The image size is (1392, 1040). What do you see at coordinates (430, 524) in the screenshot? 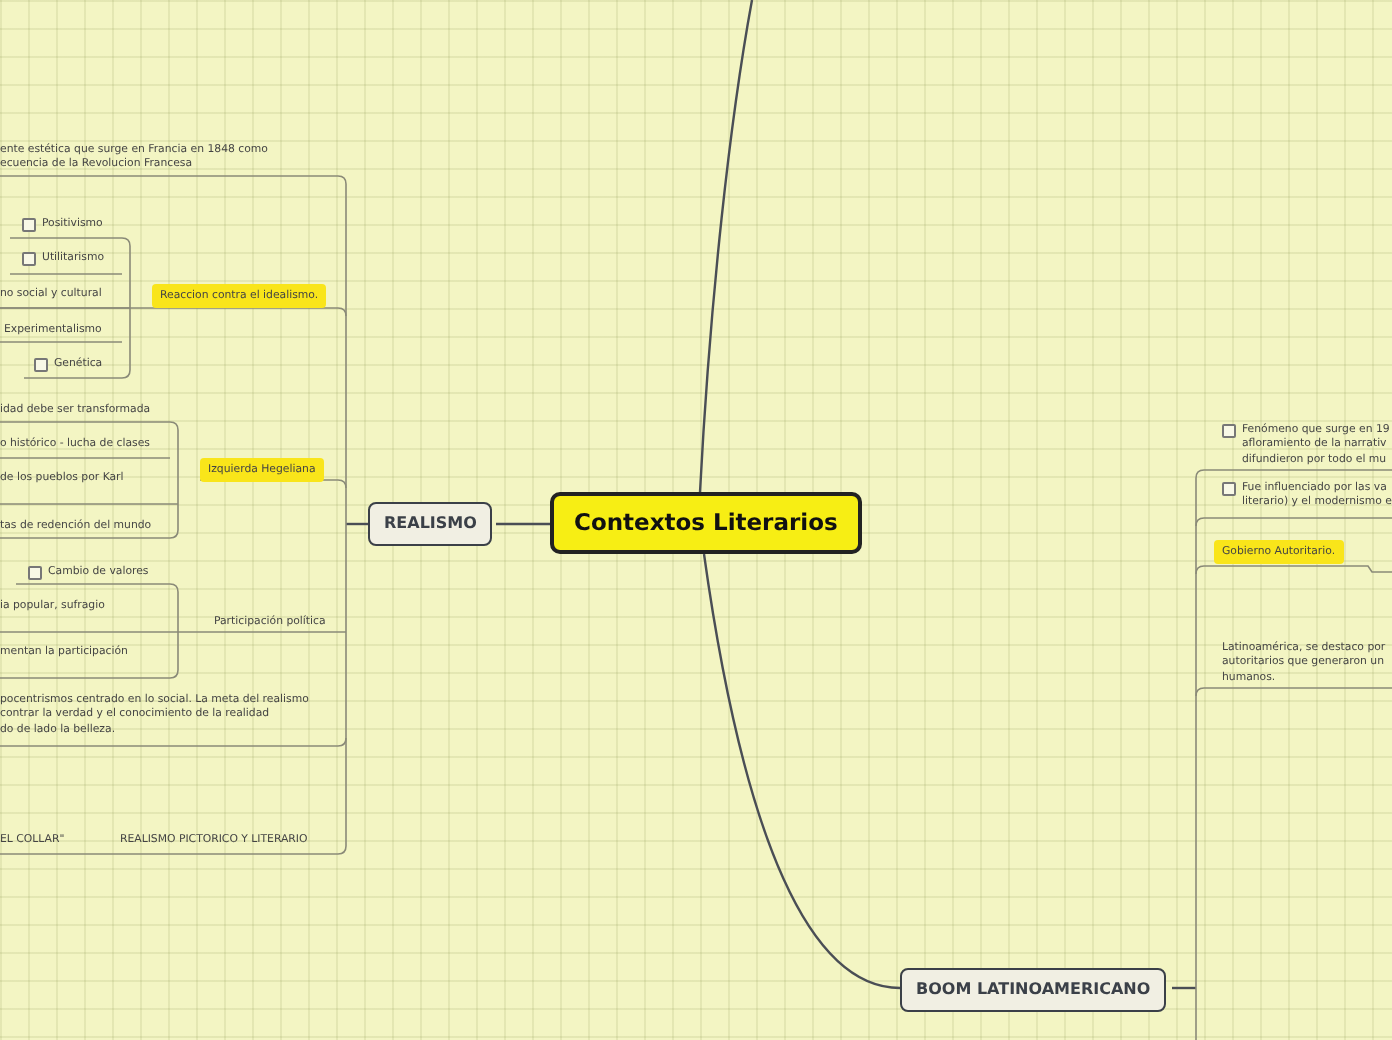
I see `branch-node: REALISMO` at bounding box center [430, 524].